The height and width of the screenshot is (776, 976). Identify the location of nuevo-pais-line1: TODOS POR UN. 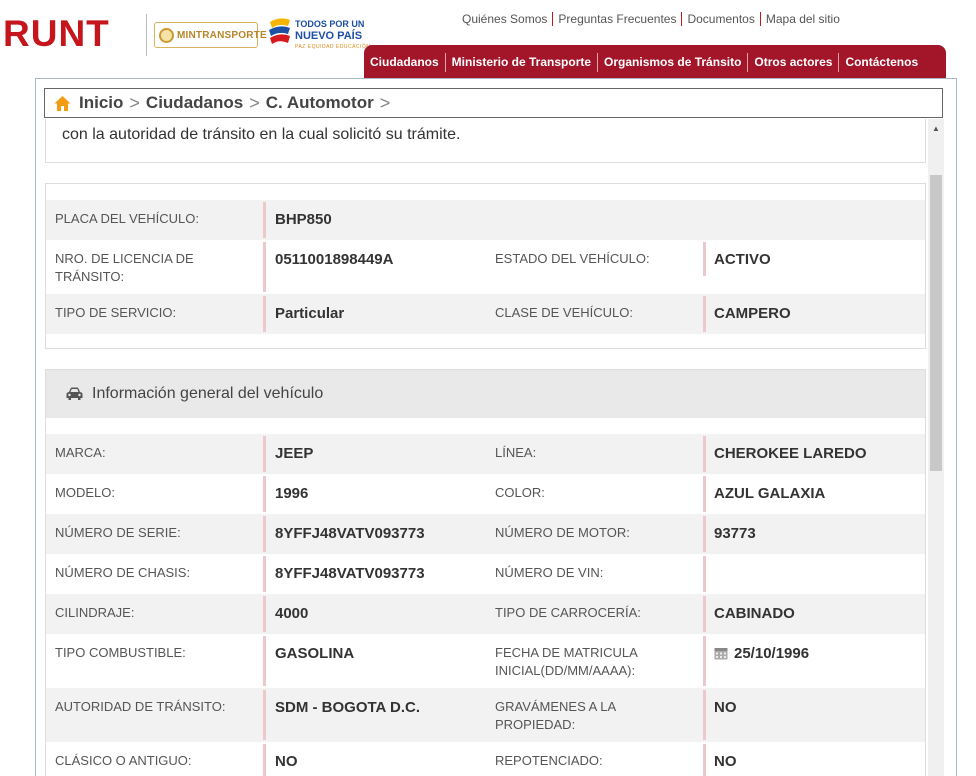
(330, 24).